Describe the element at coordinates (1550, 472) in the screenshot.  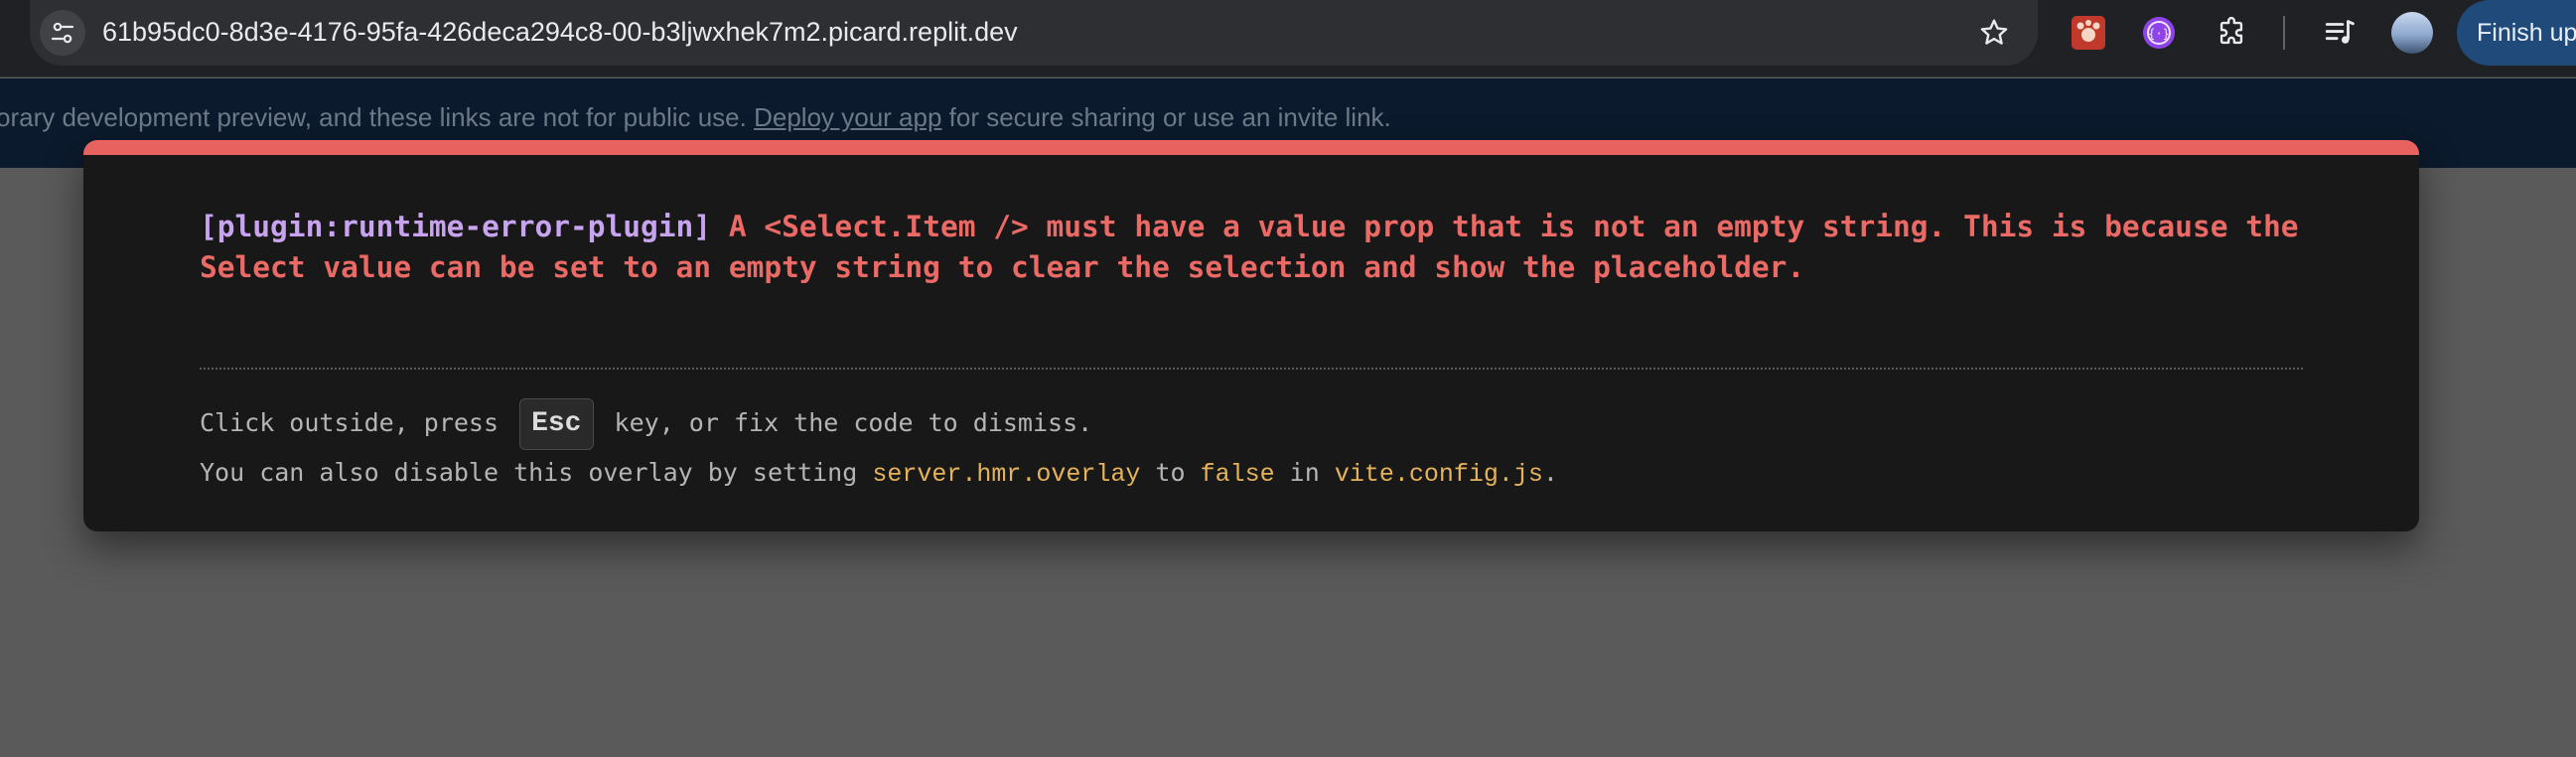
I see `tip2-after: .` at that location.